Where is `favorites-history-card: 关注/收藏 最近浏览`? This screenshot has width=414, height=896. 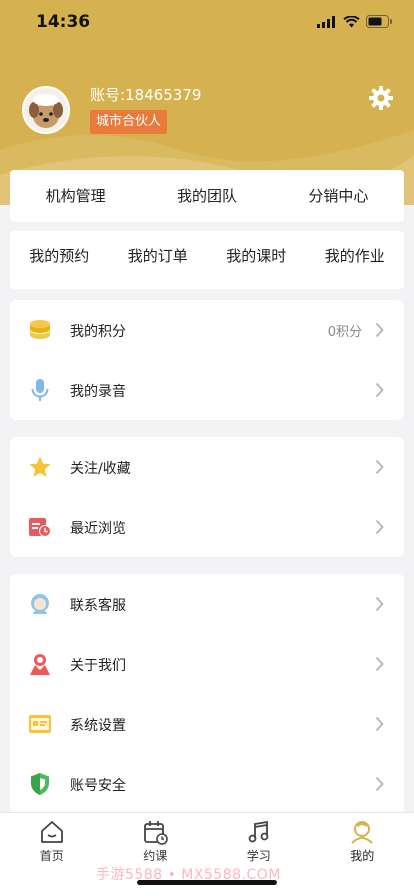 favorites-history-card: 关注/收藏 最近浏览 is located at coordinates (207, 497).